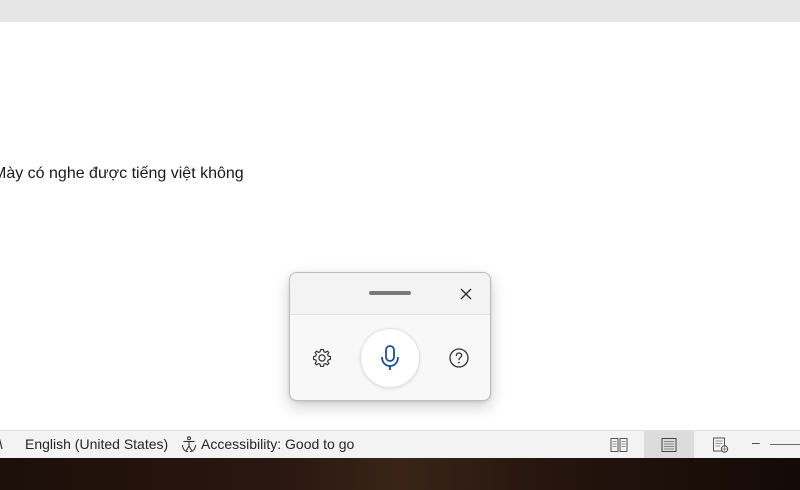 The image size is (800, 490). I want to click on microphone-icon, so click(390, 357).